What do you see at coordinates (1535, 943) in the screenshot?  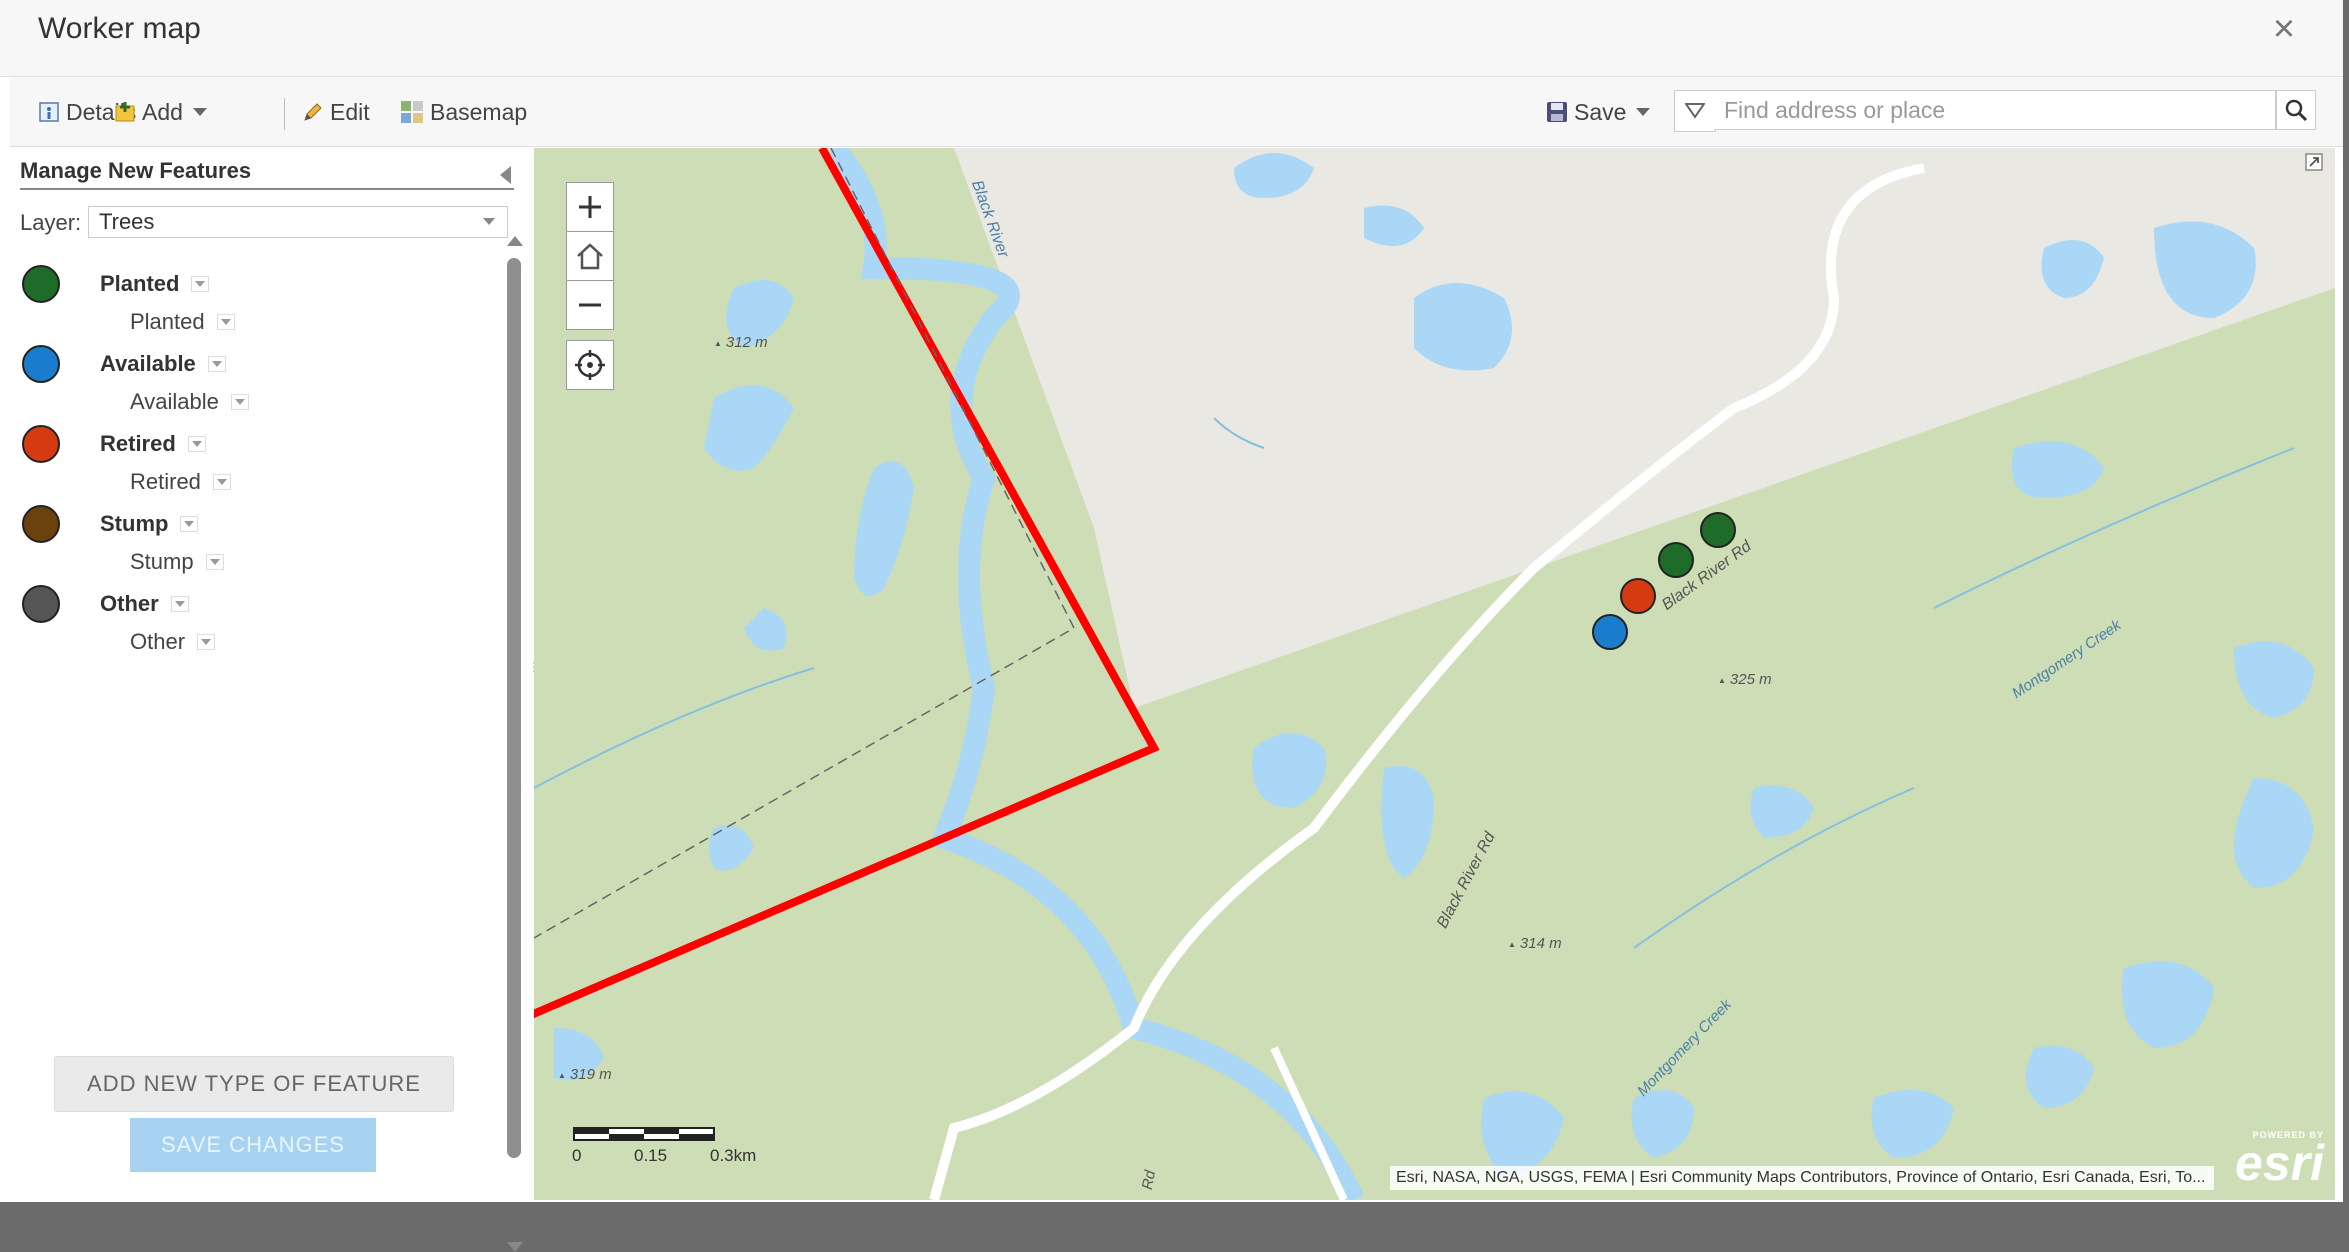 I see `spot-height-label: 314 m` at bounding box center [1535, 943].